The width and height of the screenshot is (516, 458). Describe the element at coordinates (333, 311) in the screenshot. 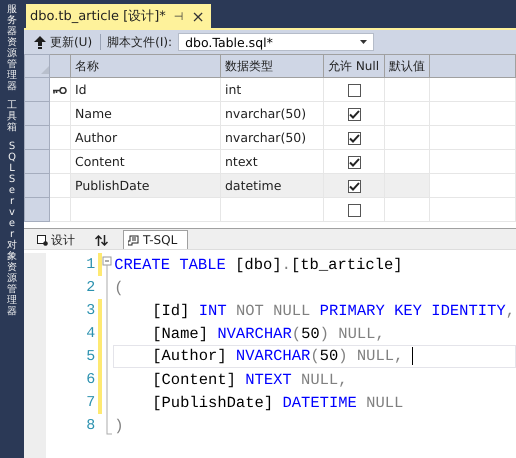

I see `code-line: [Id] INT NOT NULL PRIMARY KEY IDENTITY,` at that location.